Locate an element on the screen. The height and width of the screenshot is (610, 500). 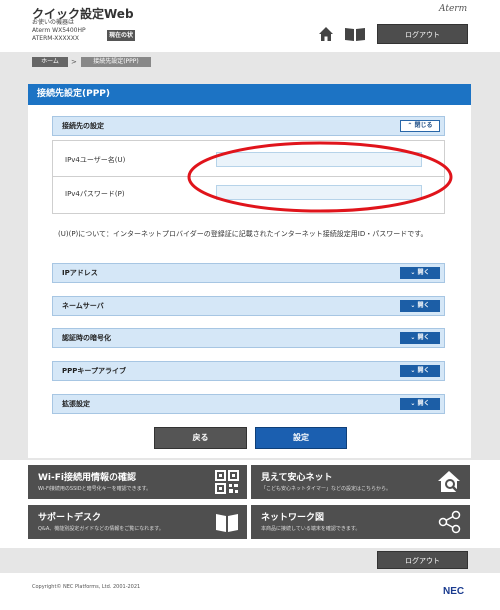
section-title: 認証時の暗号化 is located at coordinates (86, 338).